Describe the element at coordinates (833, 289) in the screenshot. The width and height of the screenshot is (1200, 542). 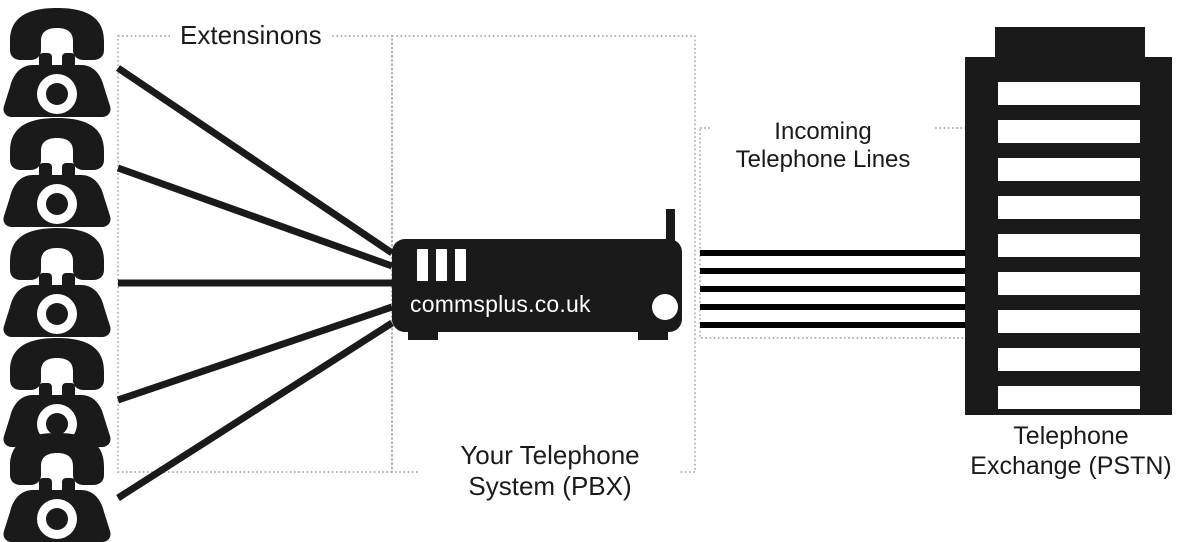
I see `incoming-telephone-lines` at that location.